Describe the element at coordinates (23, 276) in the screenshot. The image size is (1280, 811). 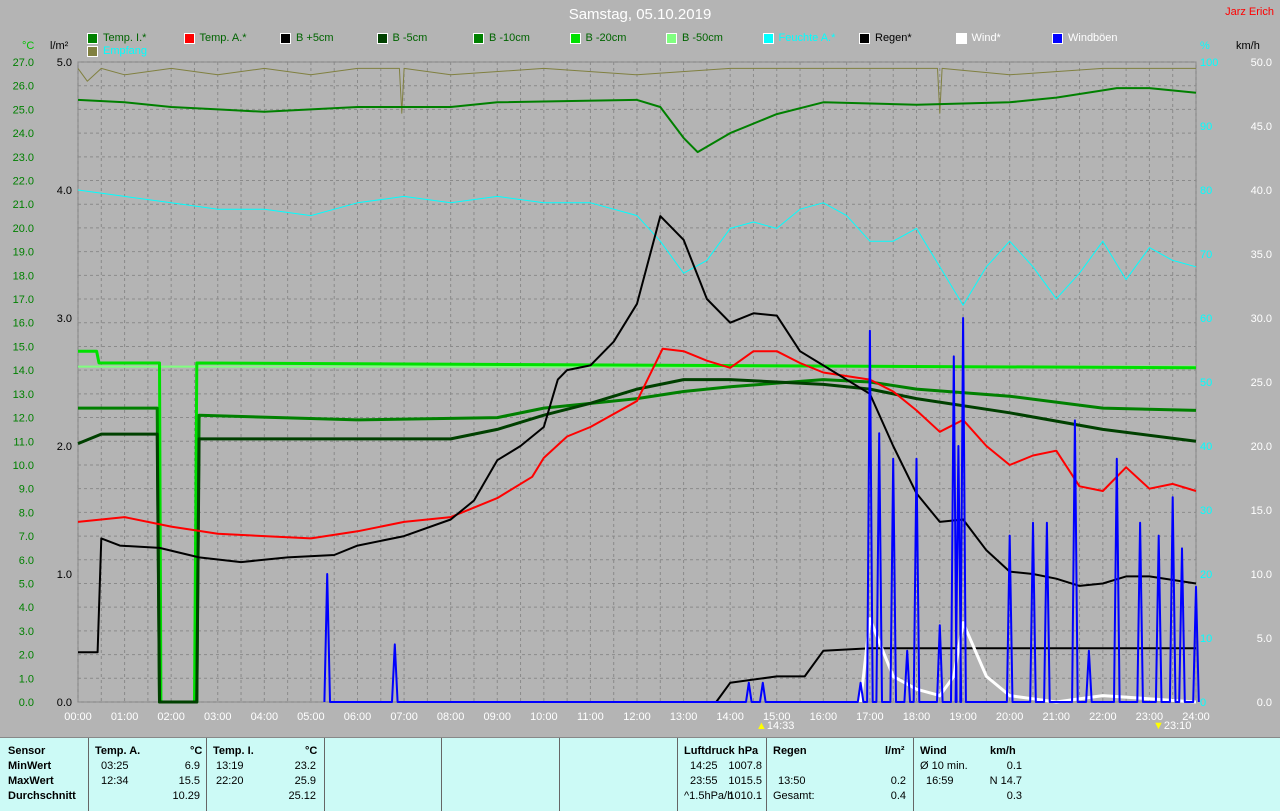
I see `tick-label-celsius: 18.0` at that location.